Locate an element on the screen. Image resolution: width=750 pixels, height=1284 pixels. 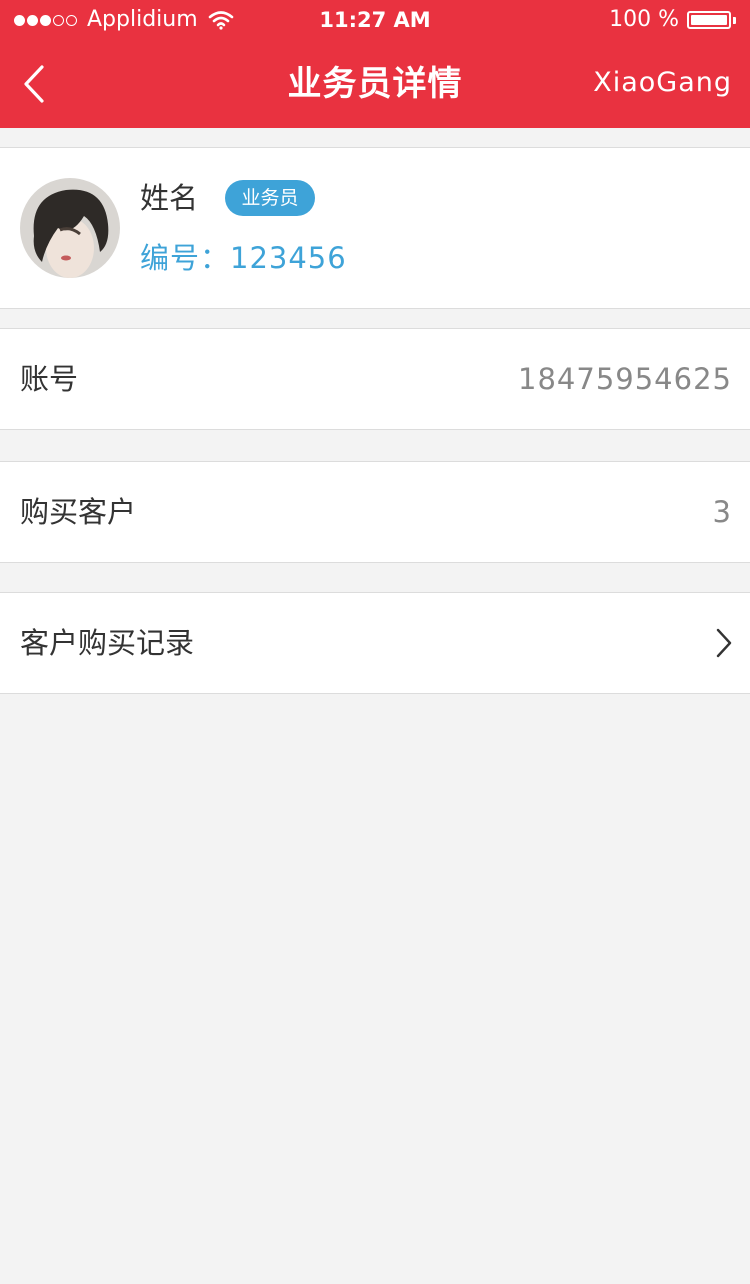
purchasing-customers-label: 购买客户 is located at coordinates (78, 512).